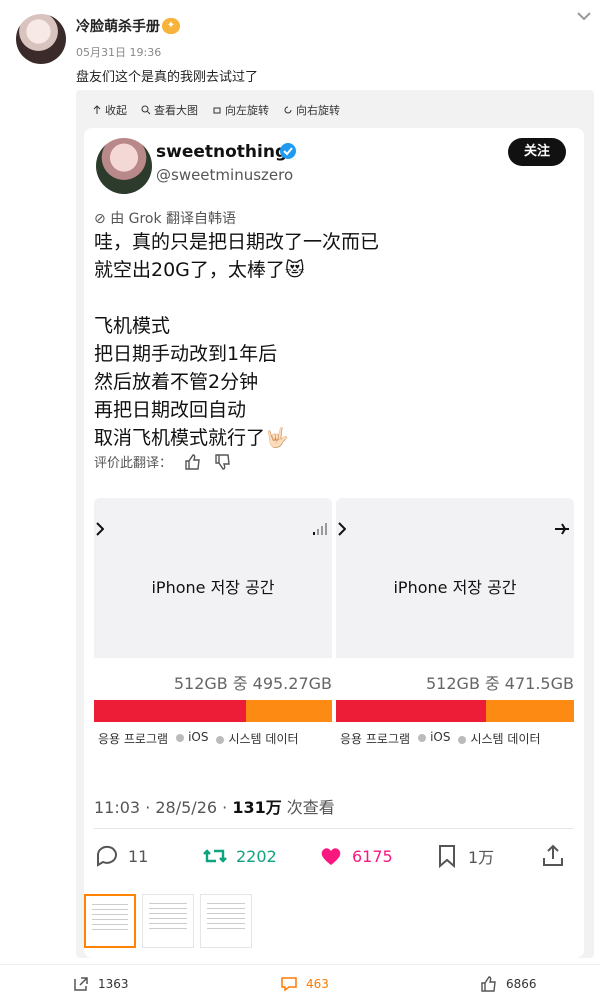 The width and height of the screenshot is (600, 1004). I want to click on thumbs-down-icon, so click(223, 462).